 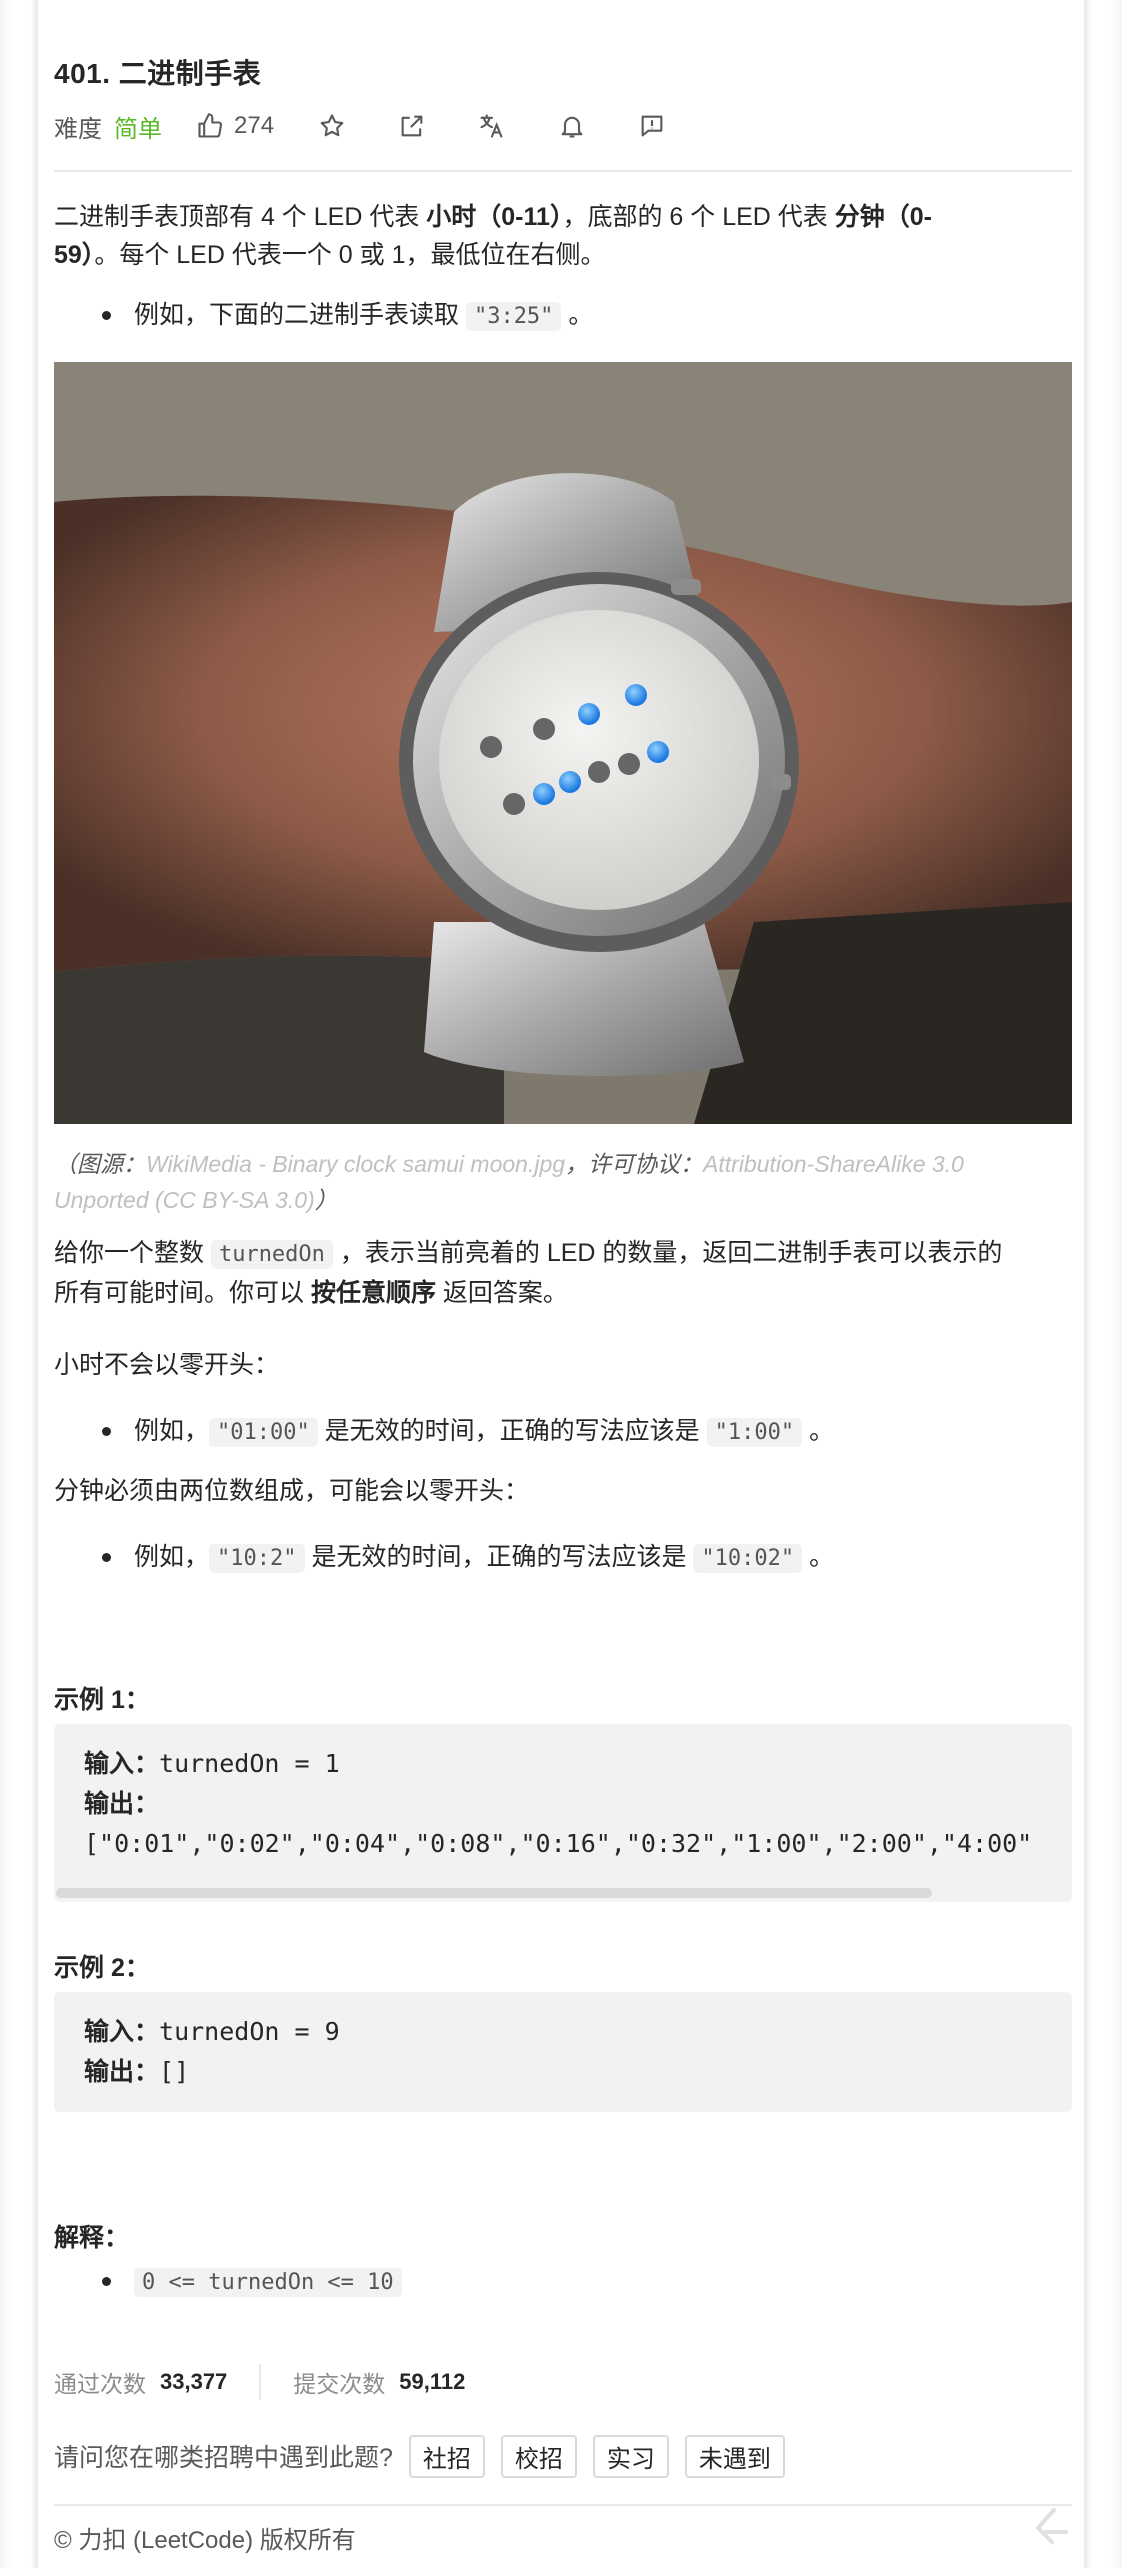 What do you see at coordinates (182, 1293) in the screenshot?
I see `text-span: 所有可能时间。你可以` at bounding box center [182, 1293].